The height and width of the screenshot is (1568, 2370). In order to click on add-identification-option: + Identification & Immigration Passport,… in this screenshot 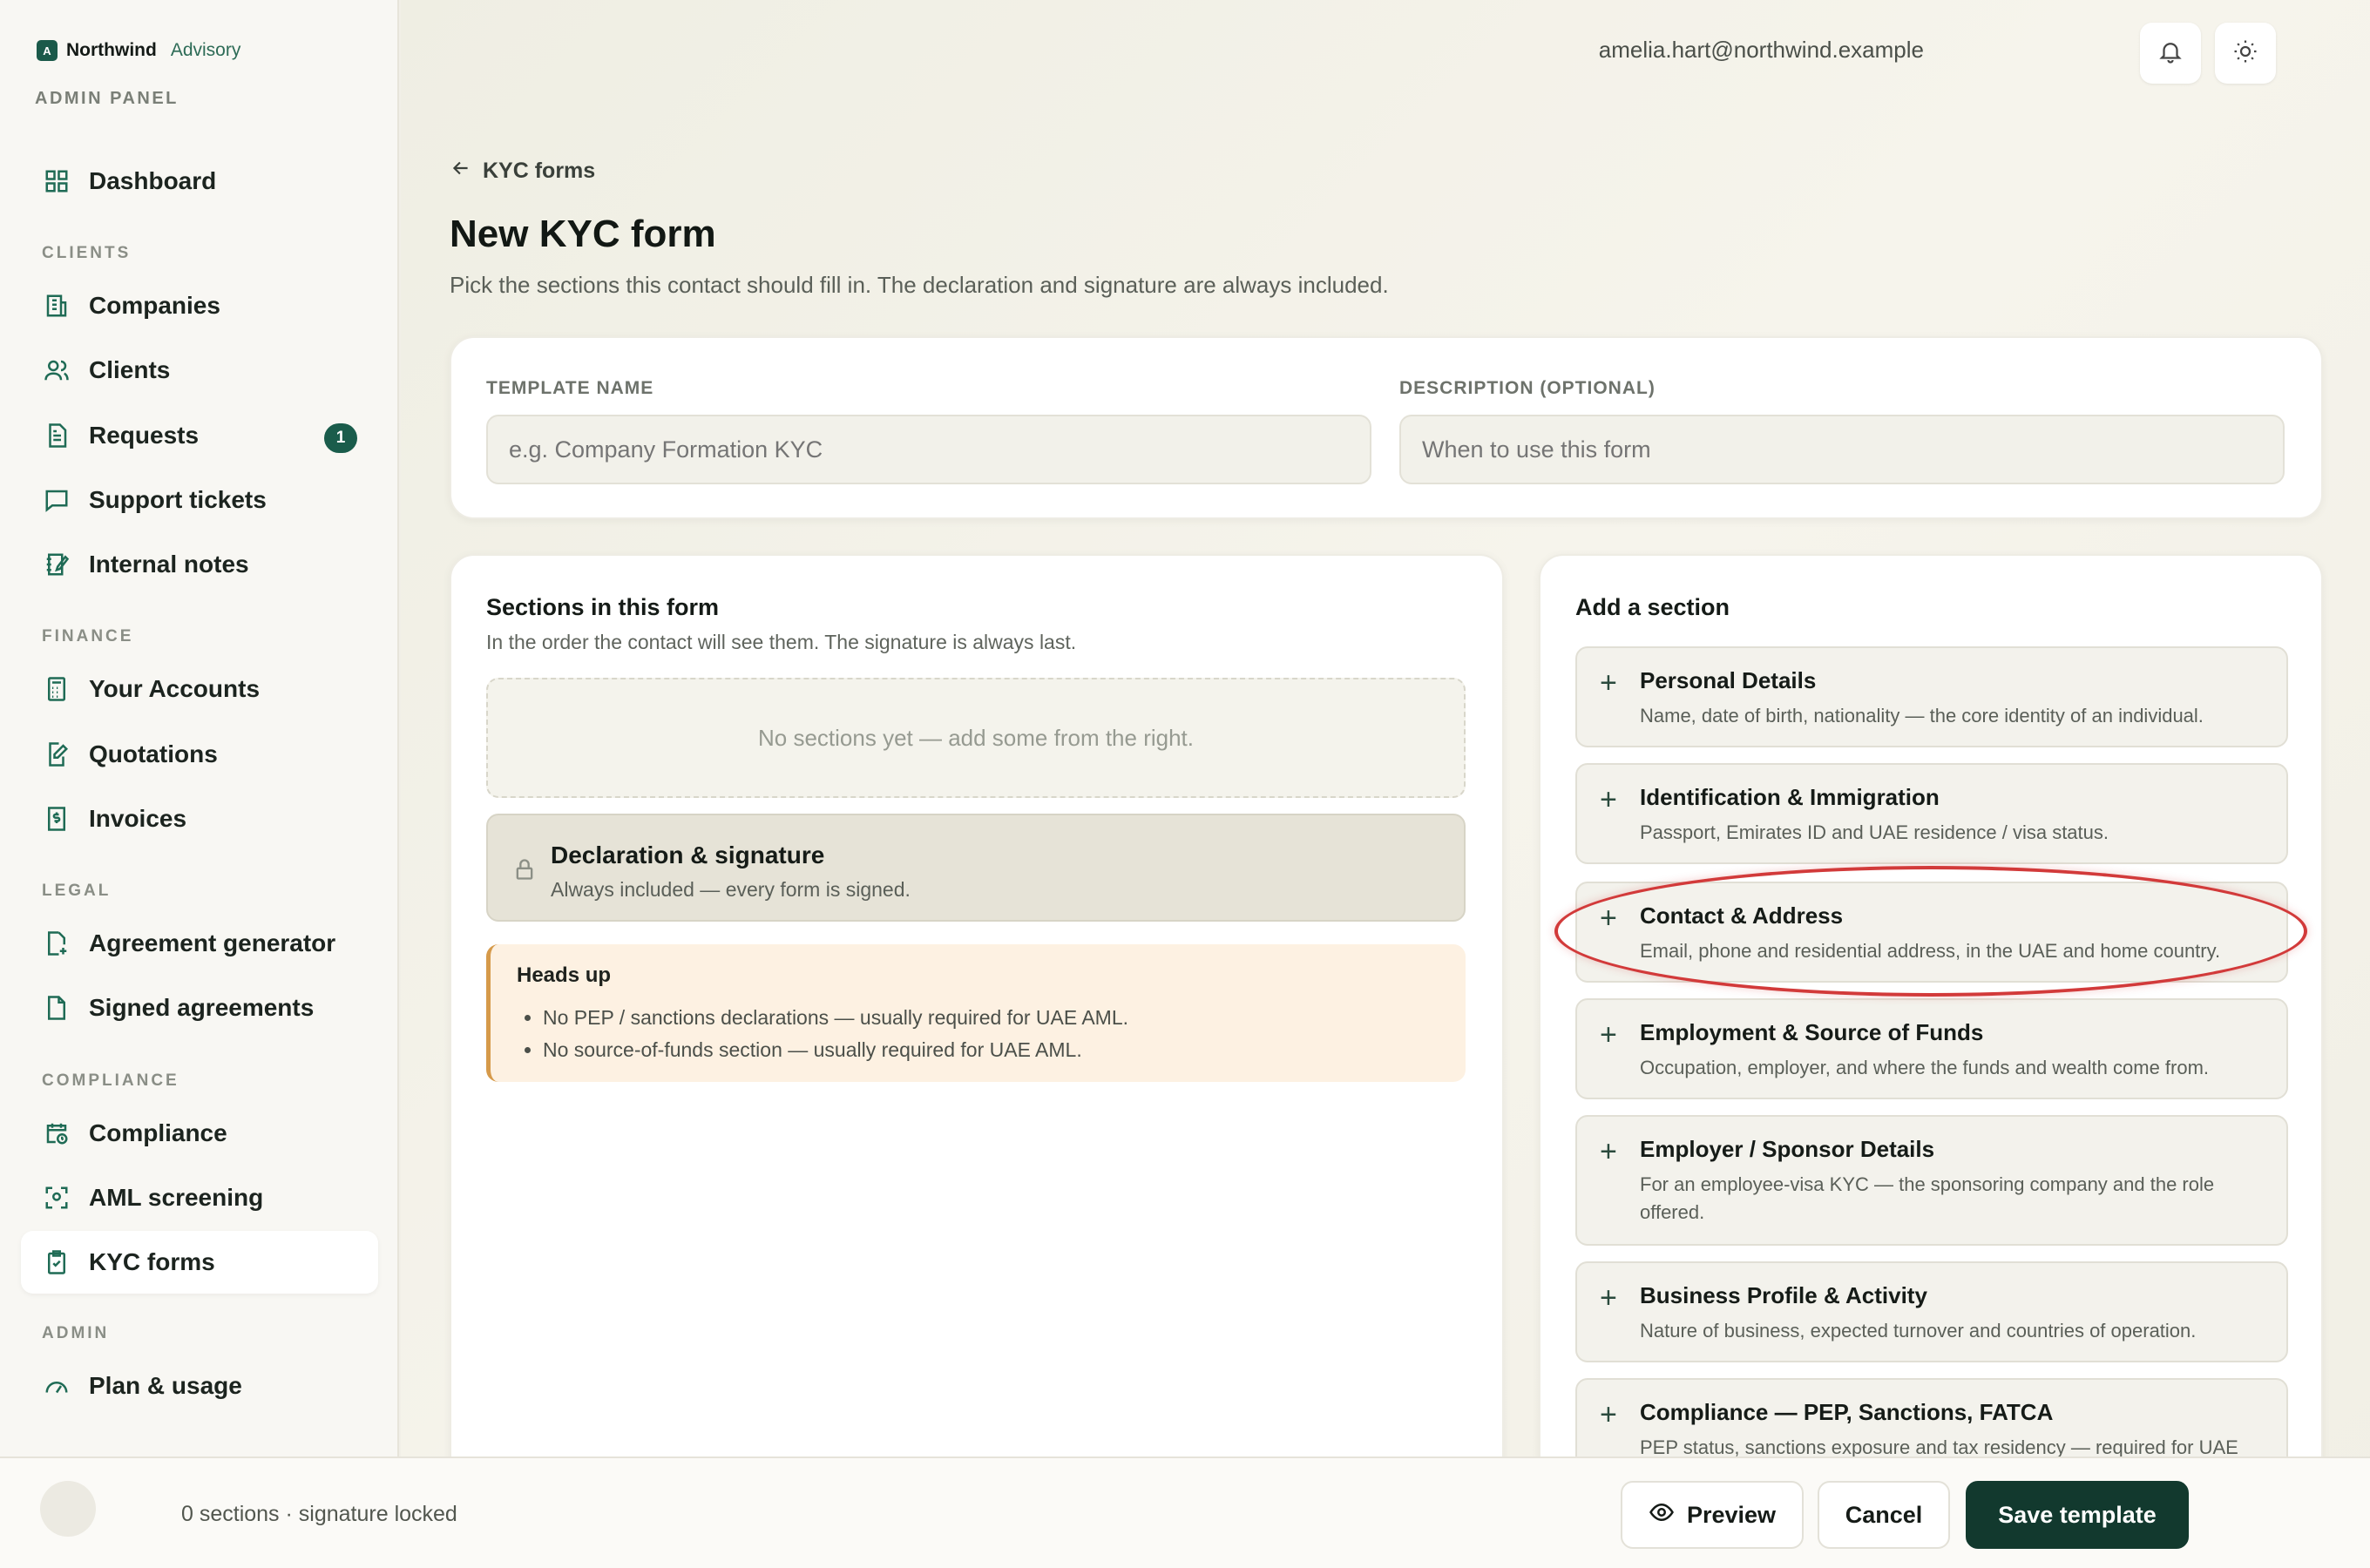, I will do `click(1932, 813)`.